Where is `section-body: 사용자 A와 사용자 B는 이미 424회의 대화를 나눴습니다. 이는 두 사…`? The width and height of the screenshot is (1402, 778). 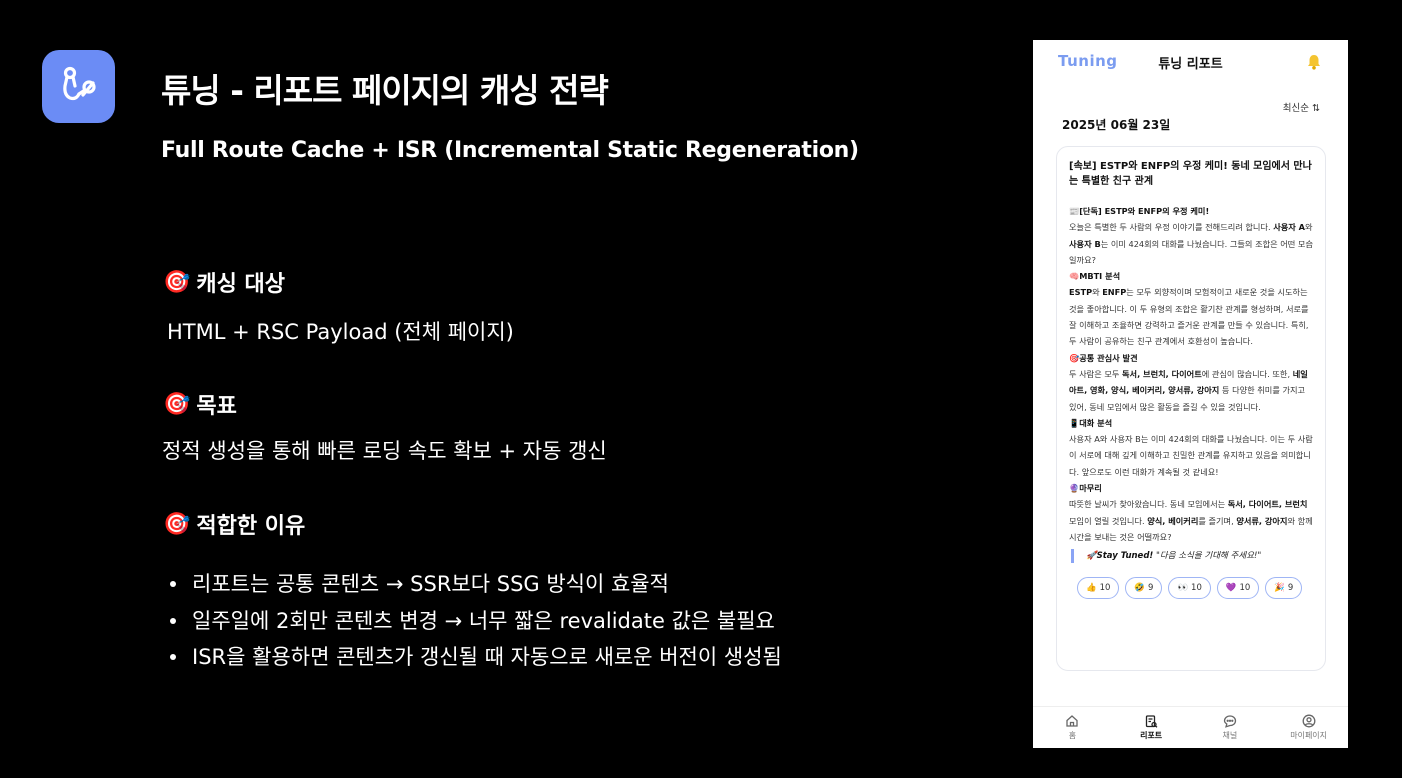 section-body: 사용자 A와 사용자 B는 이미 424회의 대화를 나눴습니다. 이는 두 사… is located at coordinates (1191, 455).